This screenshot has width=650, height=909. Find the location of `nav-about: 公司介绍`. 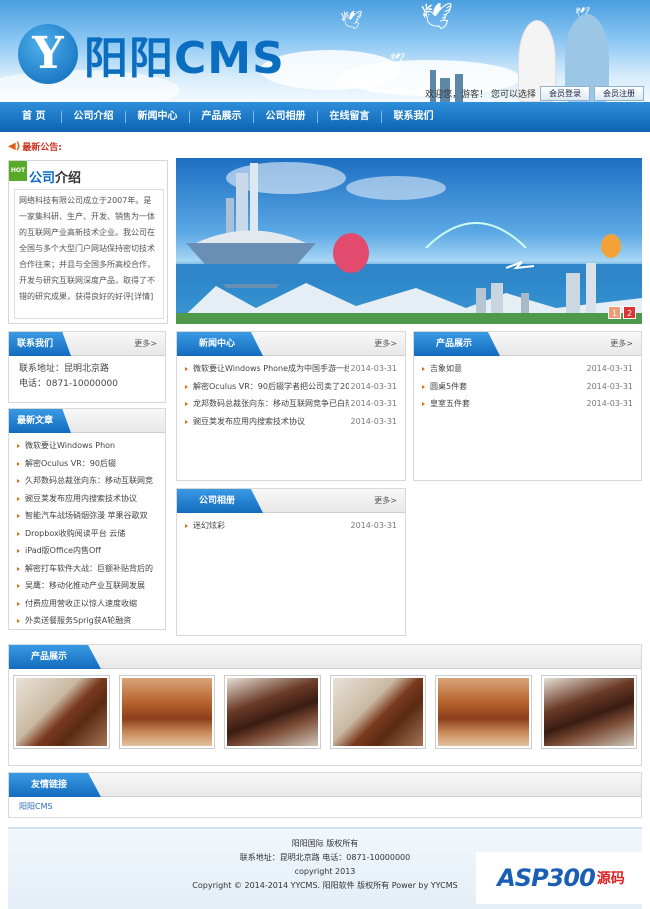

nav-about: 公司介绍 is located at coordinates (93, 117).